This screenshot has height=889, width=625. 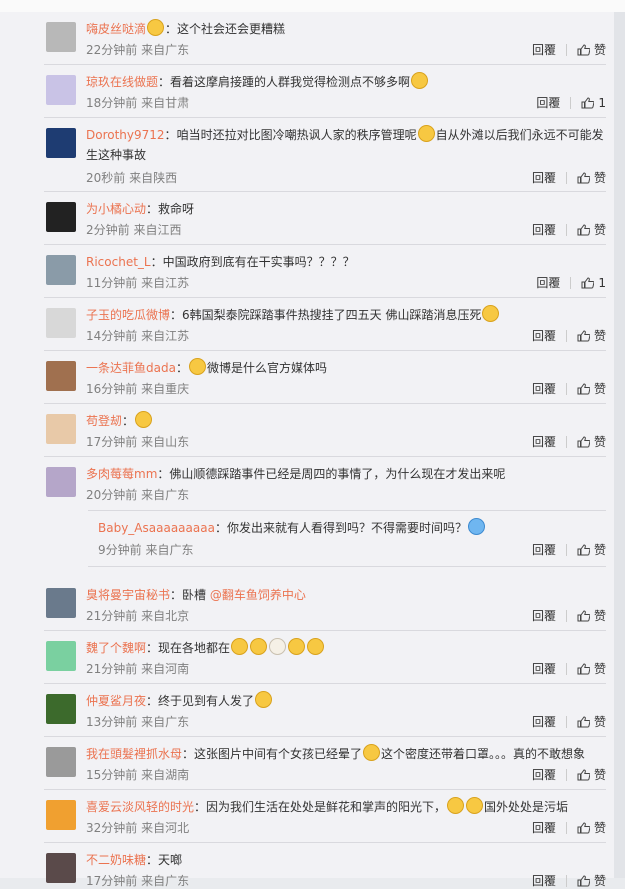 What do you see at coordinates (346, 421) in the screenshot?
I see `comment-text-line: 苟登刼：` at bounding box center [346, 421].